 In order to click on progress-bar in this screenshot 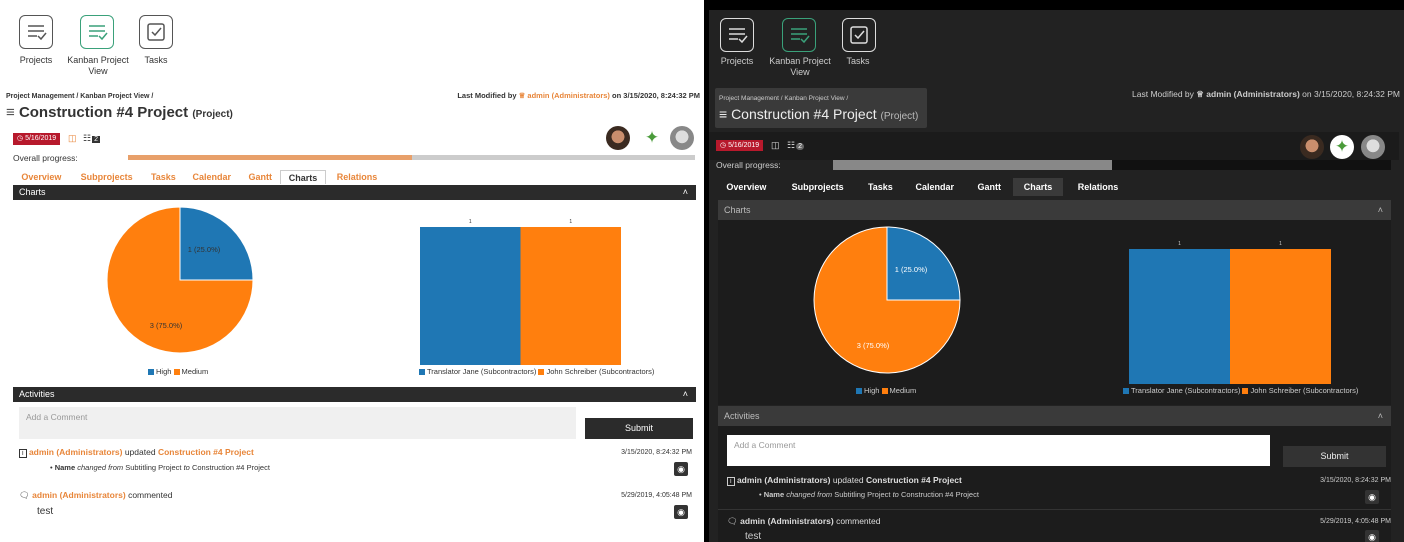, I will do `click(1112, 165)`.